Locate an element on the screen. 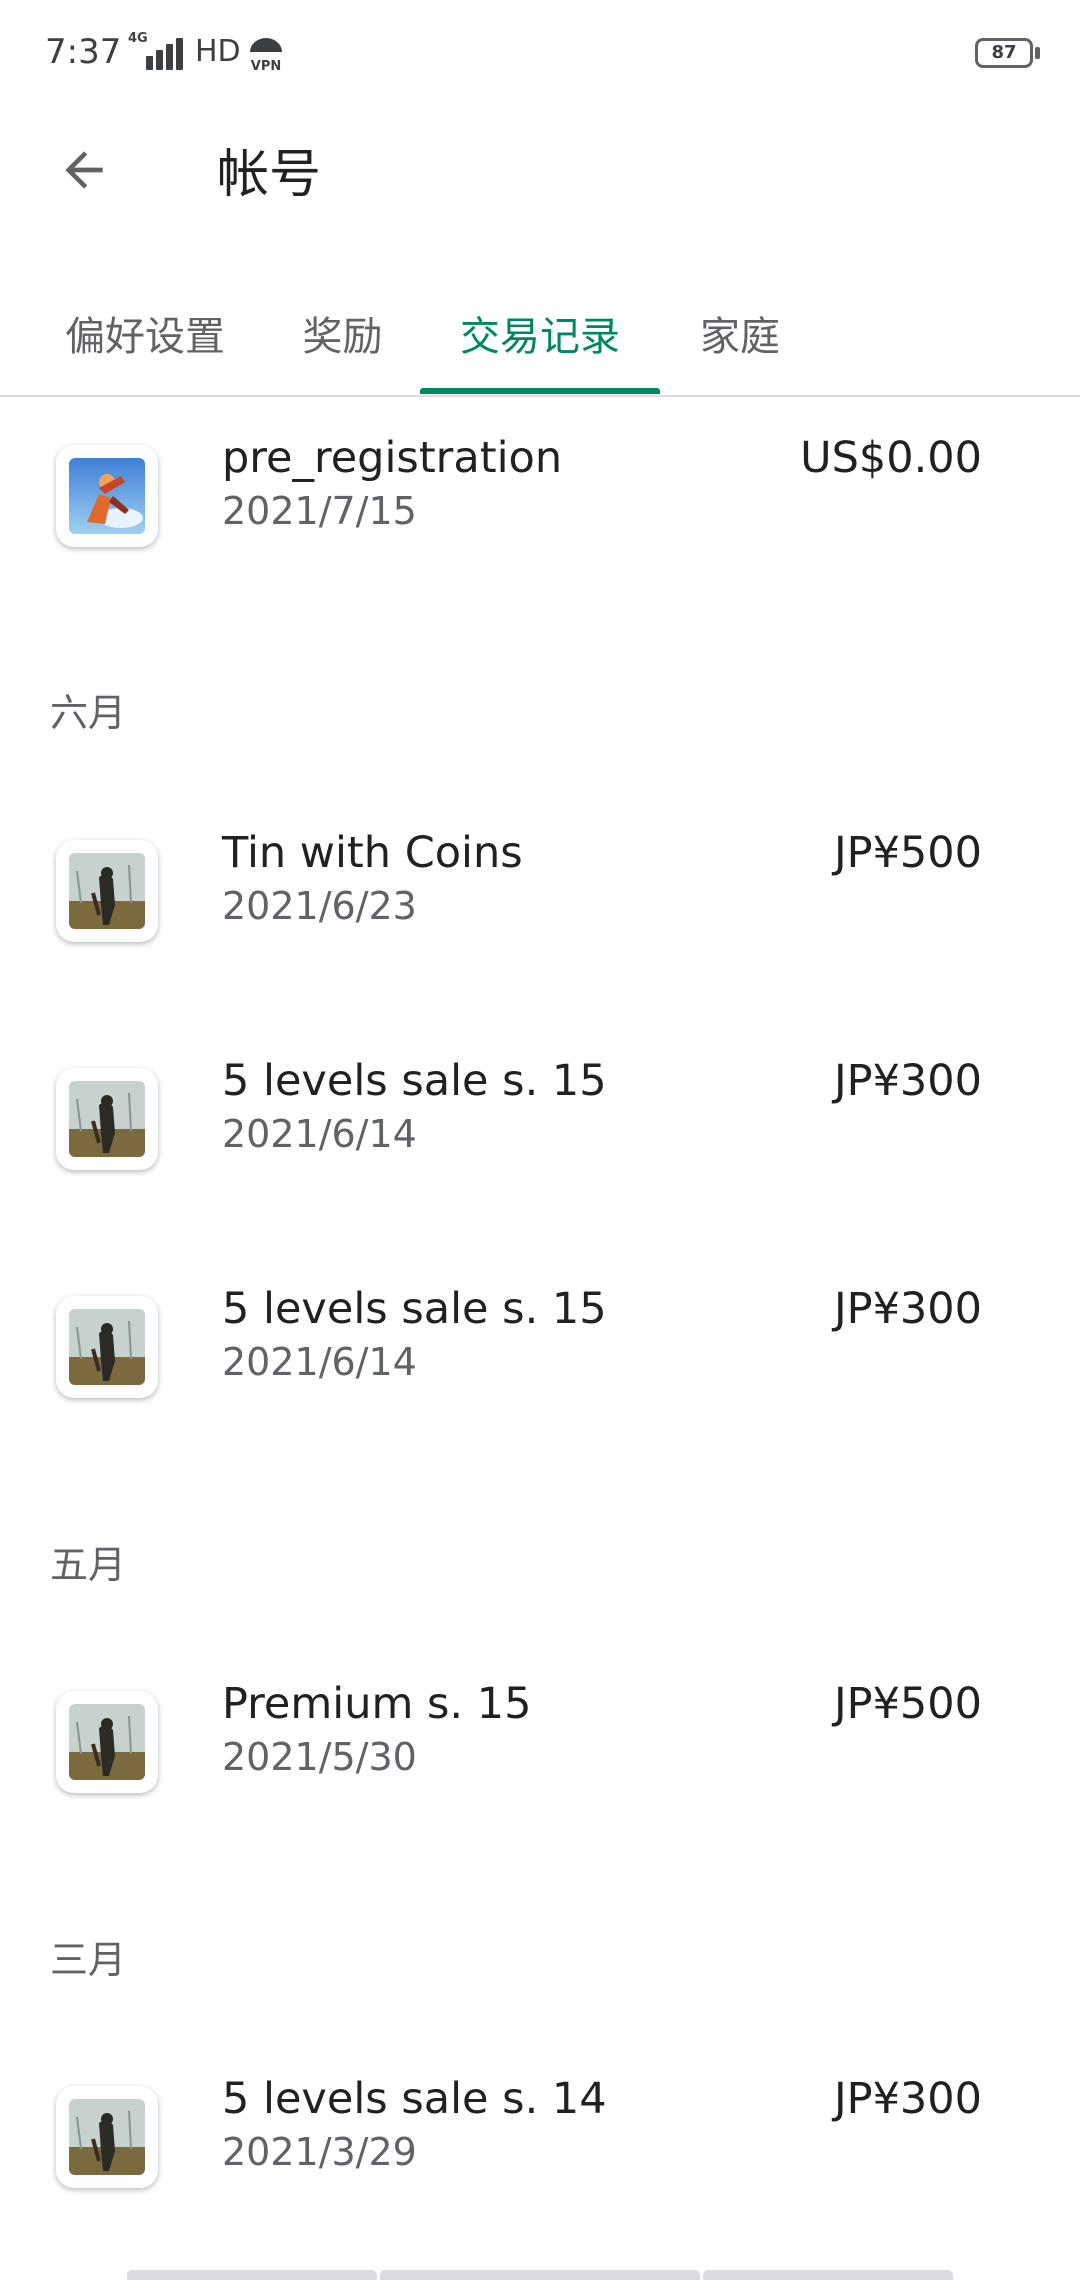  transaction-row: Tin with Coins 2021/6/23 JP¥500 is located at coordinates (540, 874).